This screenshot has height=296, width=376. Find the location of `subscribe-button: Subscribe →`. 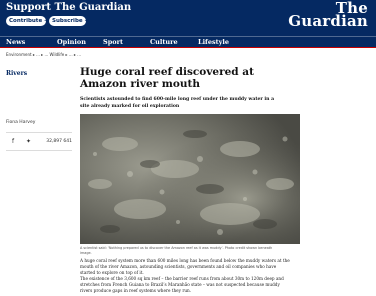

subscribe-button: Subscribe → is located at coordinates (69, 21).